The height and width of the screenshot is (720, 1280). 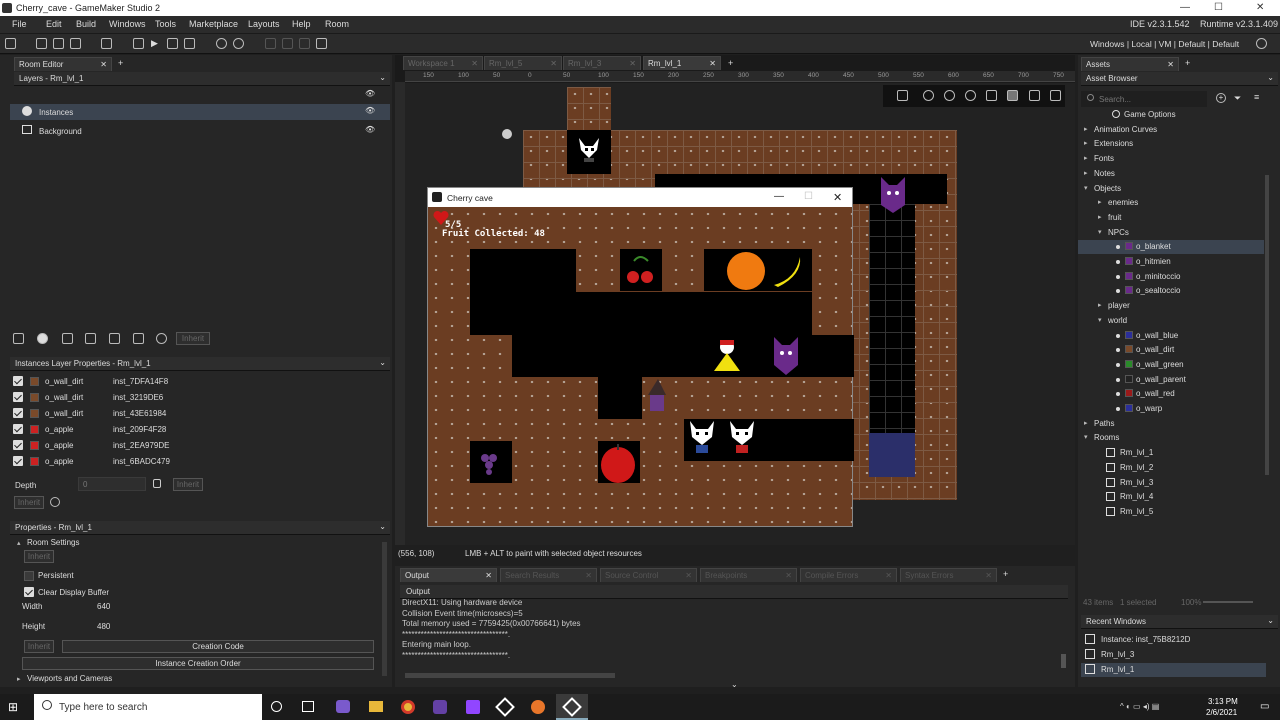 What do you see at coordinates (1171, 424) in the screenshot?
I see `asset-paths: ▸ Paths` at bounding box center [1171, 424].